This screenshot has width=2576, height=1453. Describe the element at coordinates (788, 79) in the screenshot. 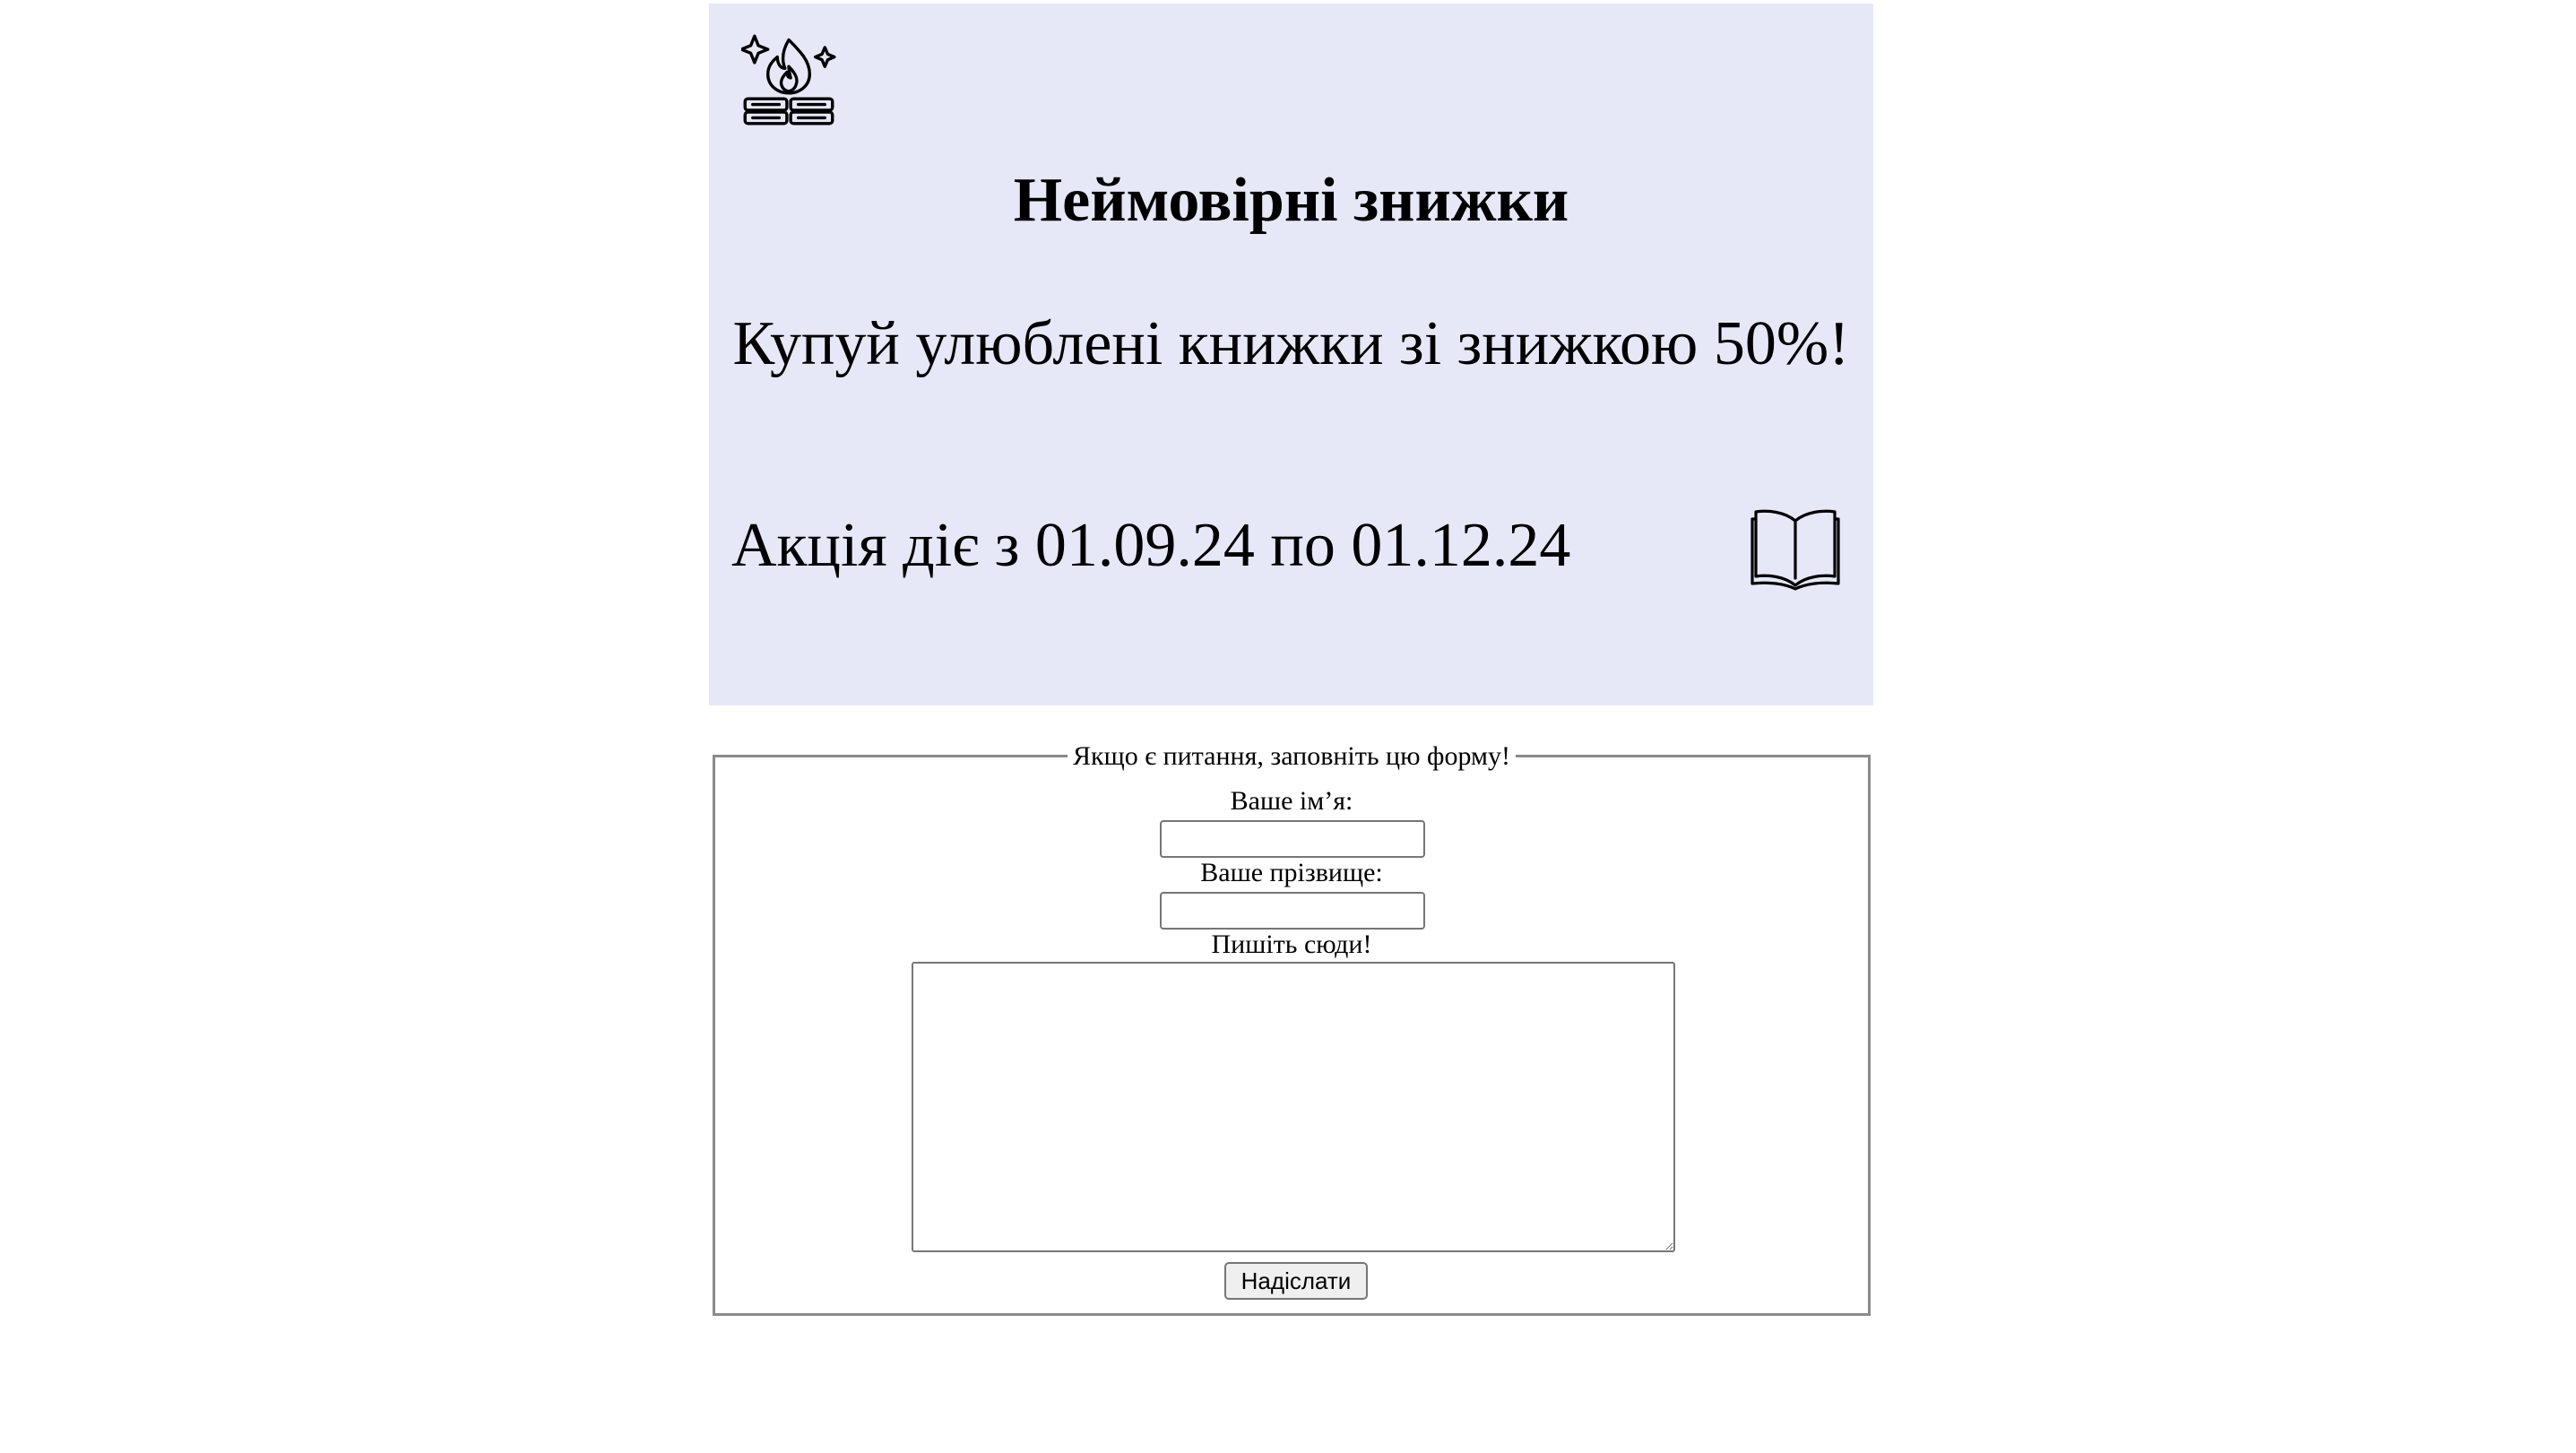

I see `burning-book-sparkles-icon` at that location.